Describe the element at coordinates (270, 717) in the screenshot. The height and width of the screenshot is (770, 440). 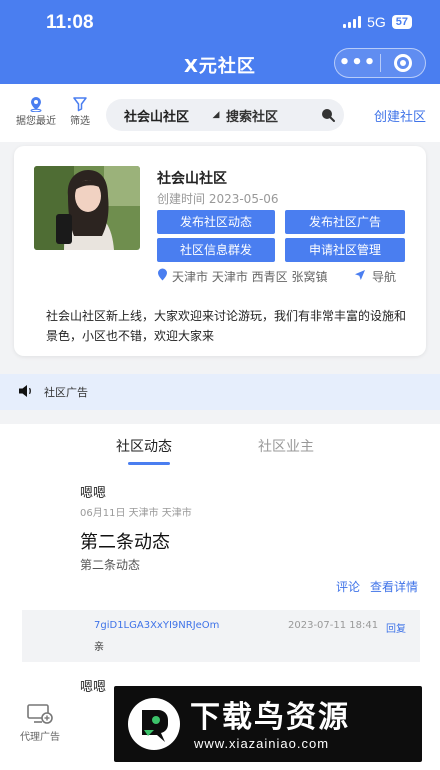
I see `watermark-title: 下载鸟资源` at that location.